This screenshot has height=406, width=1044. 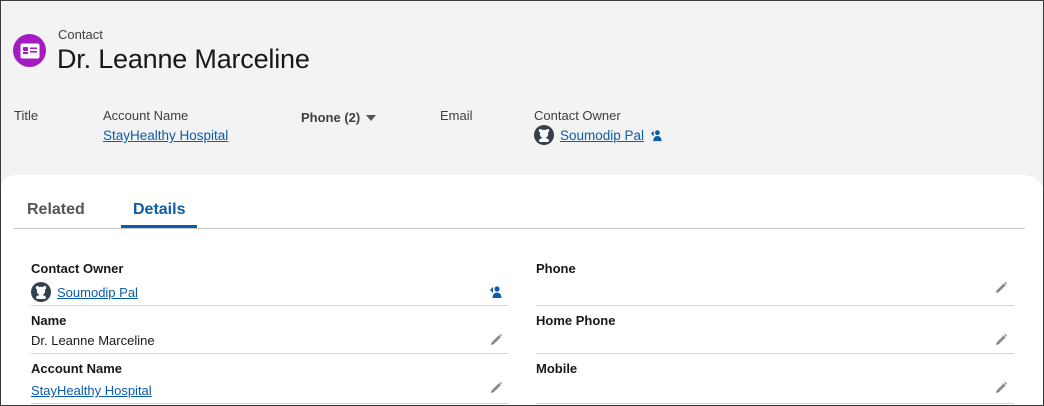 What do you see at coordinates (557, 368) in the screenshot?
I see `field-label: Mobile` at bounding box center [557, 368].